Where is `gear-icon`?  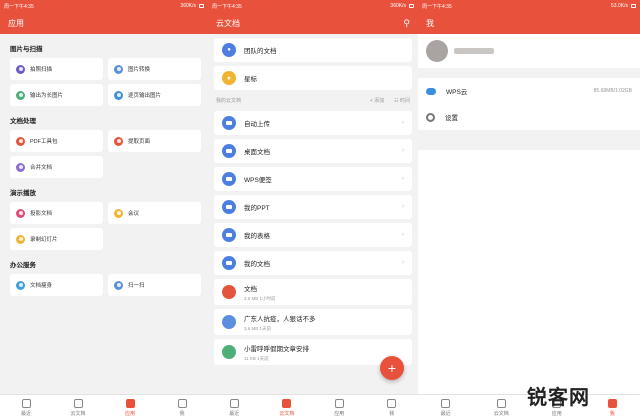 gear-icon is located at coordinates (430, 117).